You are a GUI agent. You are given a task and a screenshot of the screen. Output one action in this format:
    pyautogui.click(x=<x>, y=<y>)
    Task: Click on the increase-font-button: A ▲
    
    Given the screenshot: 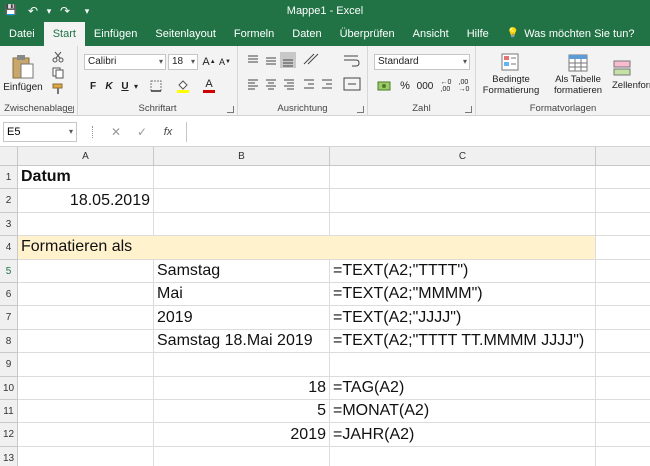 What is the action you would take?
    pyautogui.click(x=209, y=62)
    